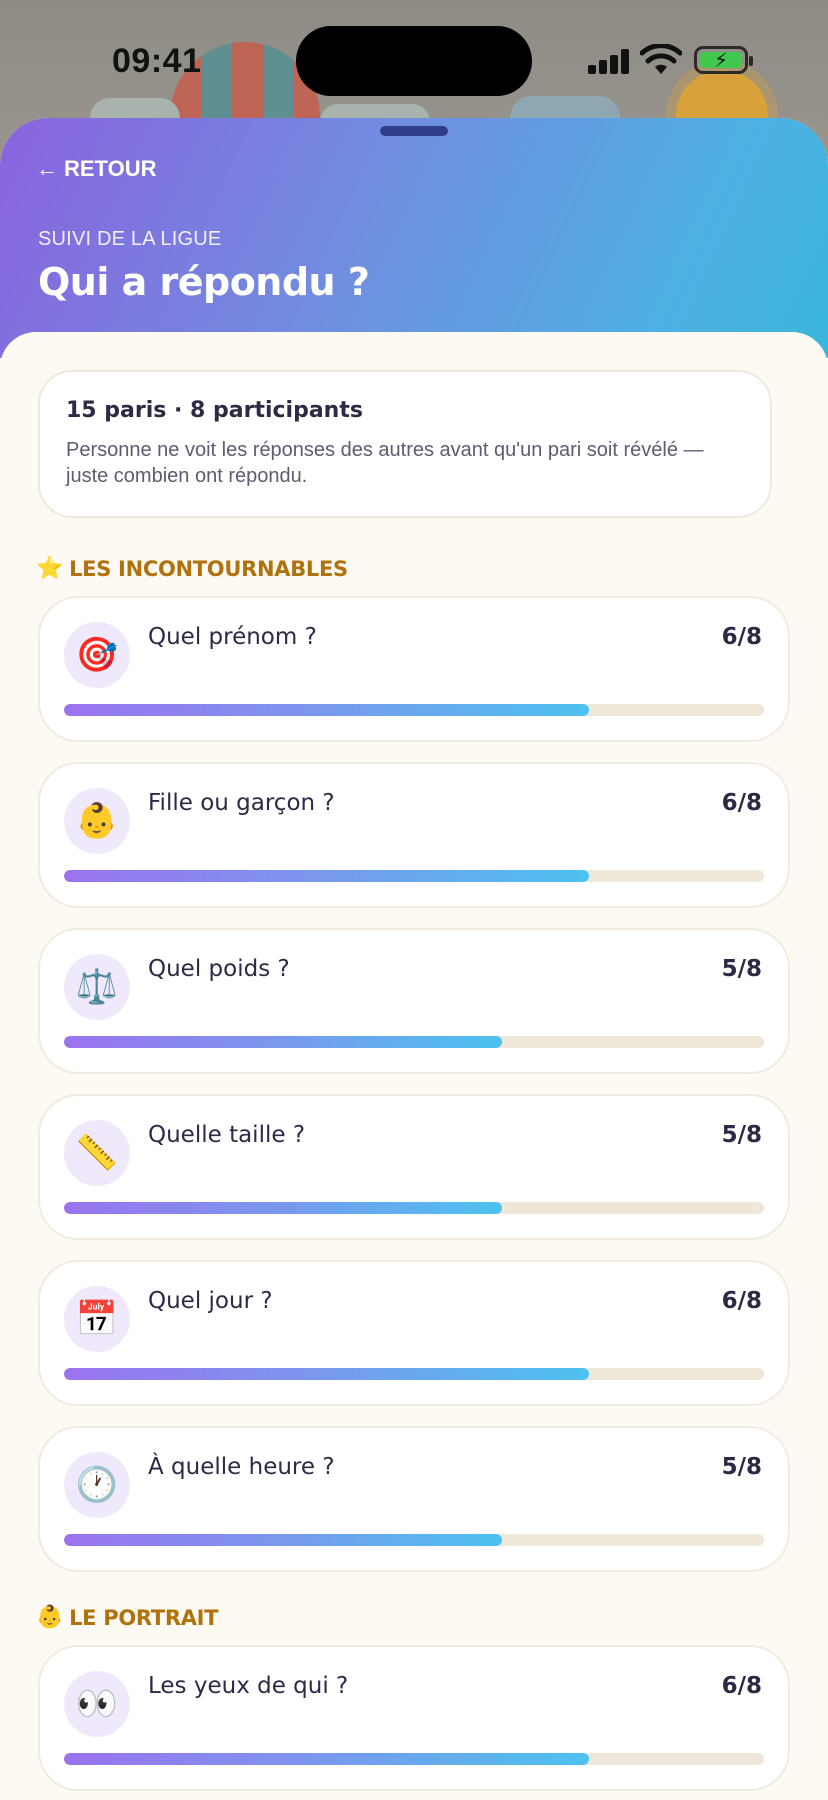  I want to click on section-label: ⭐ LES INCONTOURNABLES, so click(192, 568).